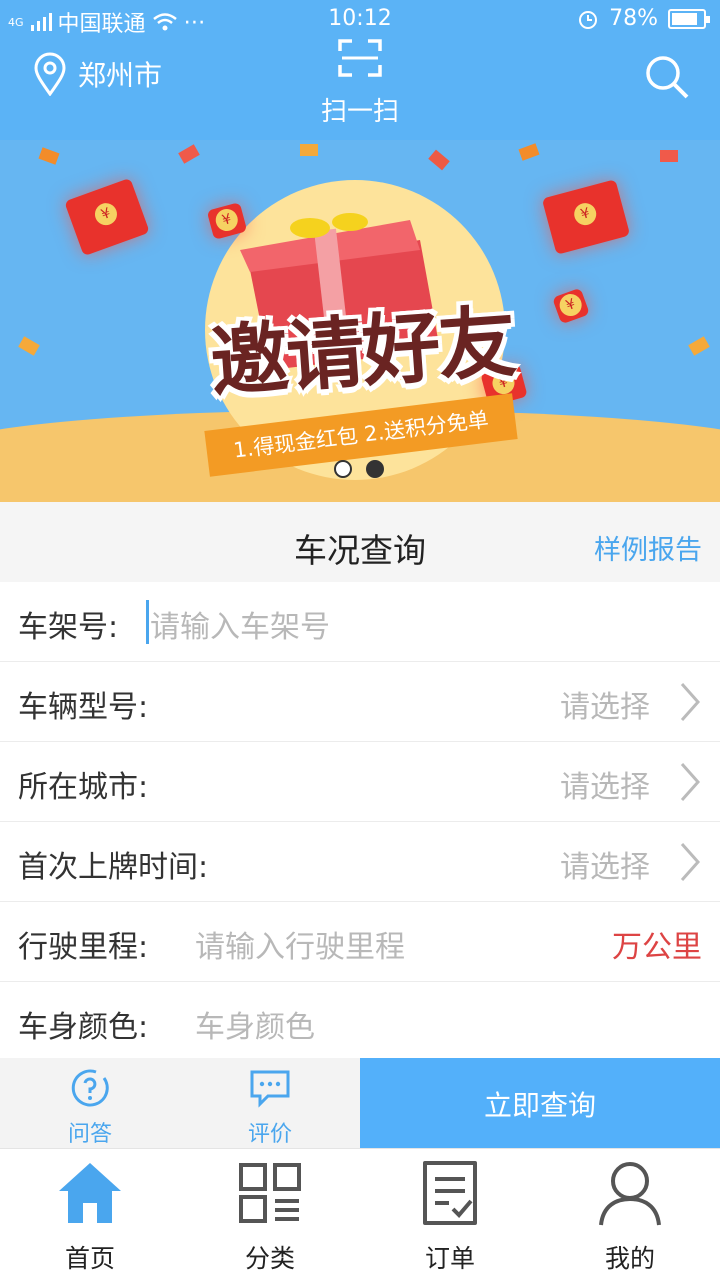  I want to click on review-button: 评价, so click(270, 1103).